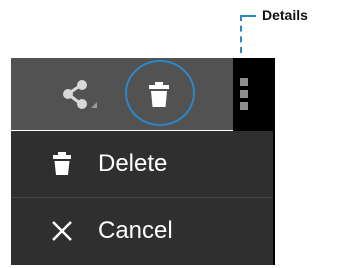 The image size is (338, 268). I want to click on details-callout-tick, so click(248, 16).